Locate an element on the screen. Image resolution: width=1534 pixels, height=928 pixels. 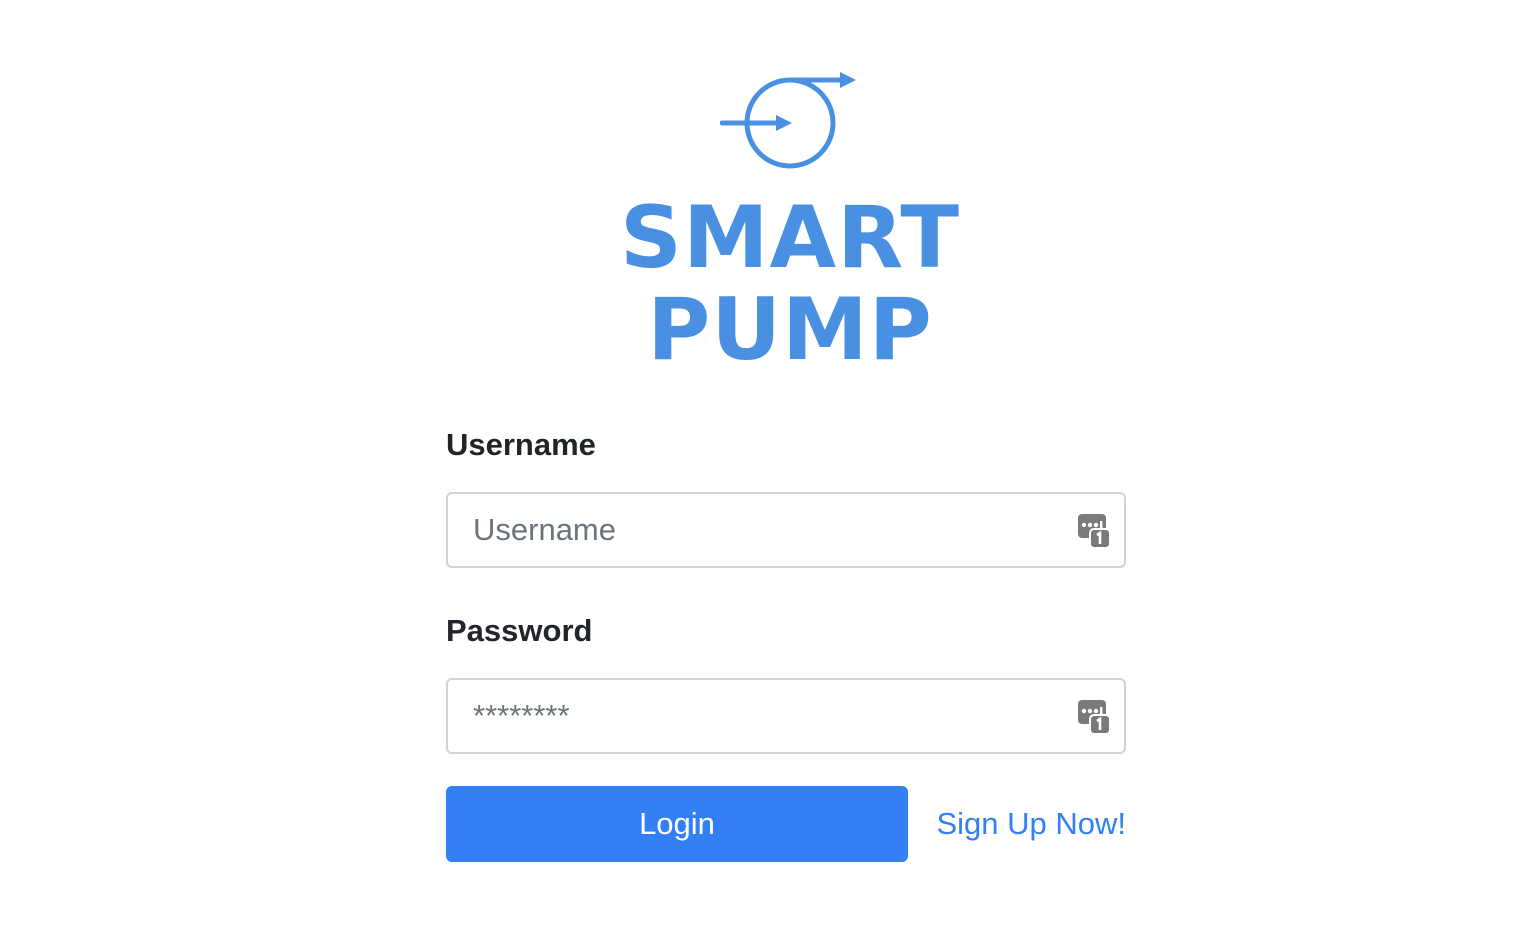
username-input is located at coordinates (786, 530).